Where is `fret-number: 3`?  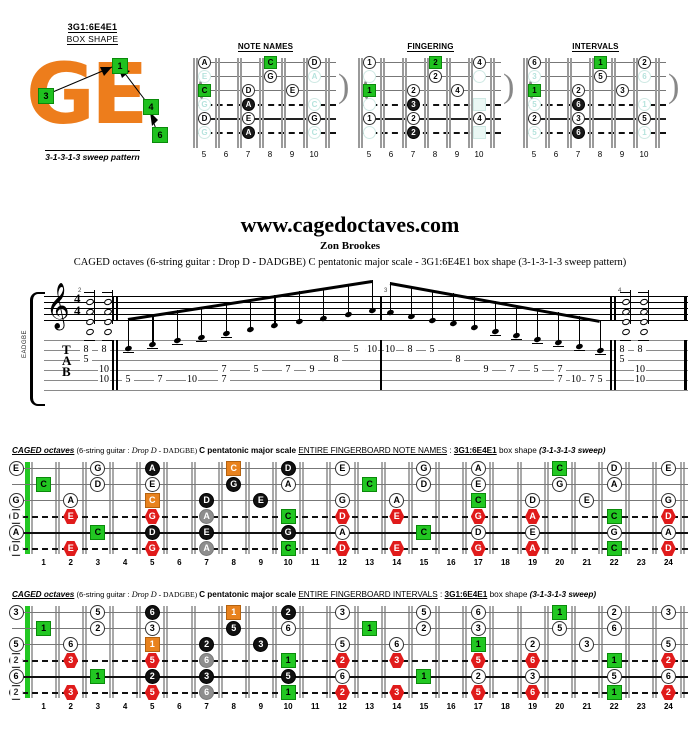
fret-number: 3 is located at coordinates (98, 562).